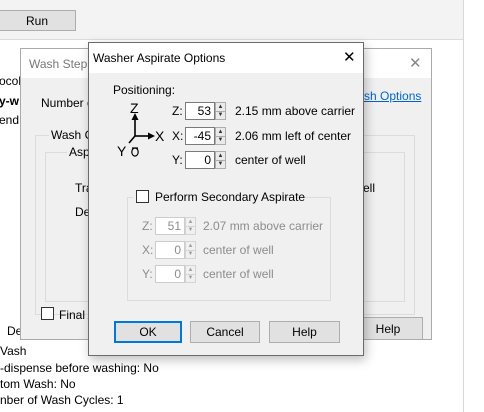 The height and width of the screenshot is (412, 484). I want to click on secondary-y-spinner: ▲ ▼, so click(190, 274).